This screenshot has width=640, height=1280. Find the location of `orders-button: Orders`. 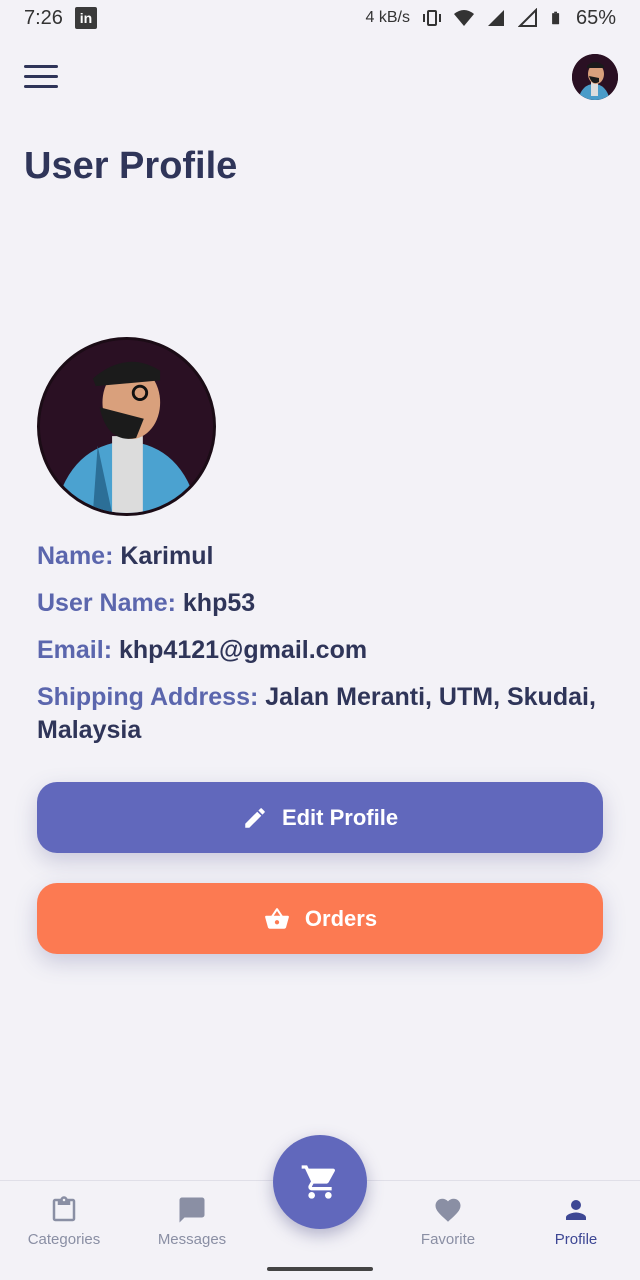

orders-button: Orders is located at coordinates (320, 918).